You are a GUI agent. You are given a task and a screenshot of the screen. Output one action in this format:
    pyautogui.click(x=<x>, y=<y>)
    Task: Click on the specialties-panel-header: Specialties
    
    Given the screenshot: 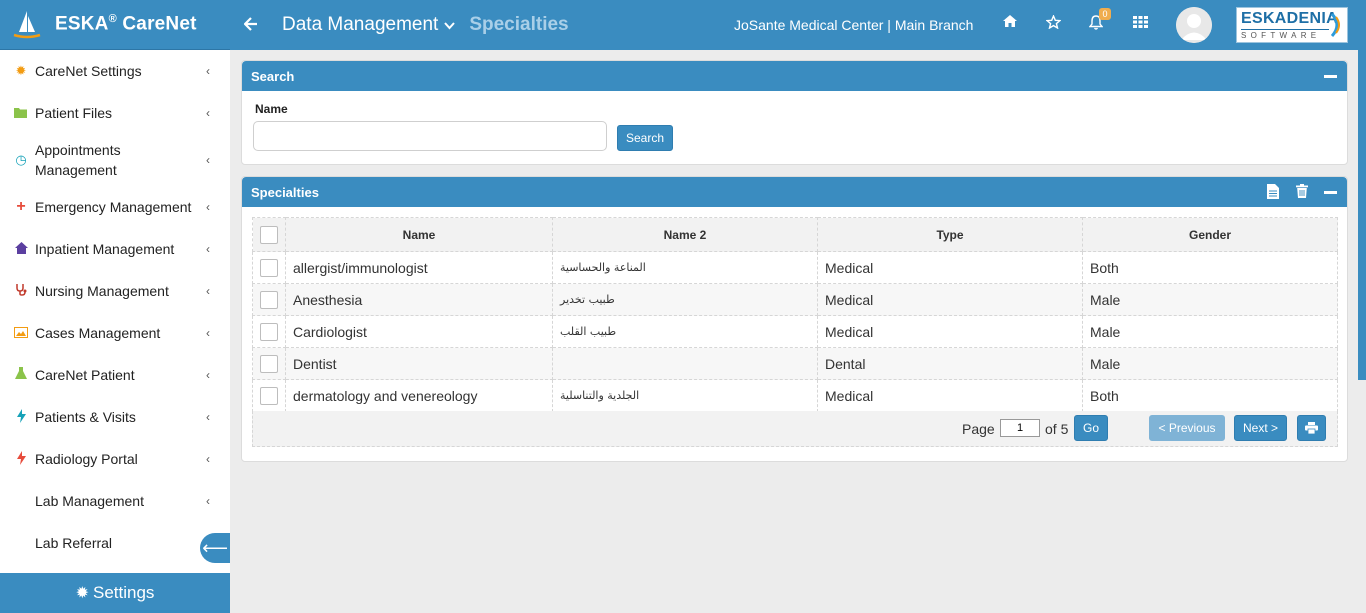 What is the action you would take?
    pyautogui.click(x=794, y=192)
    